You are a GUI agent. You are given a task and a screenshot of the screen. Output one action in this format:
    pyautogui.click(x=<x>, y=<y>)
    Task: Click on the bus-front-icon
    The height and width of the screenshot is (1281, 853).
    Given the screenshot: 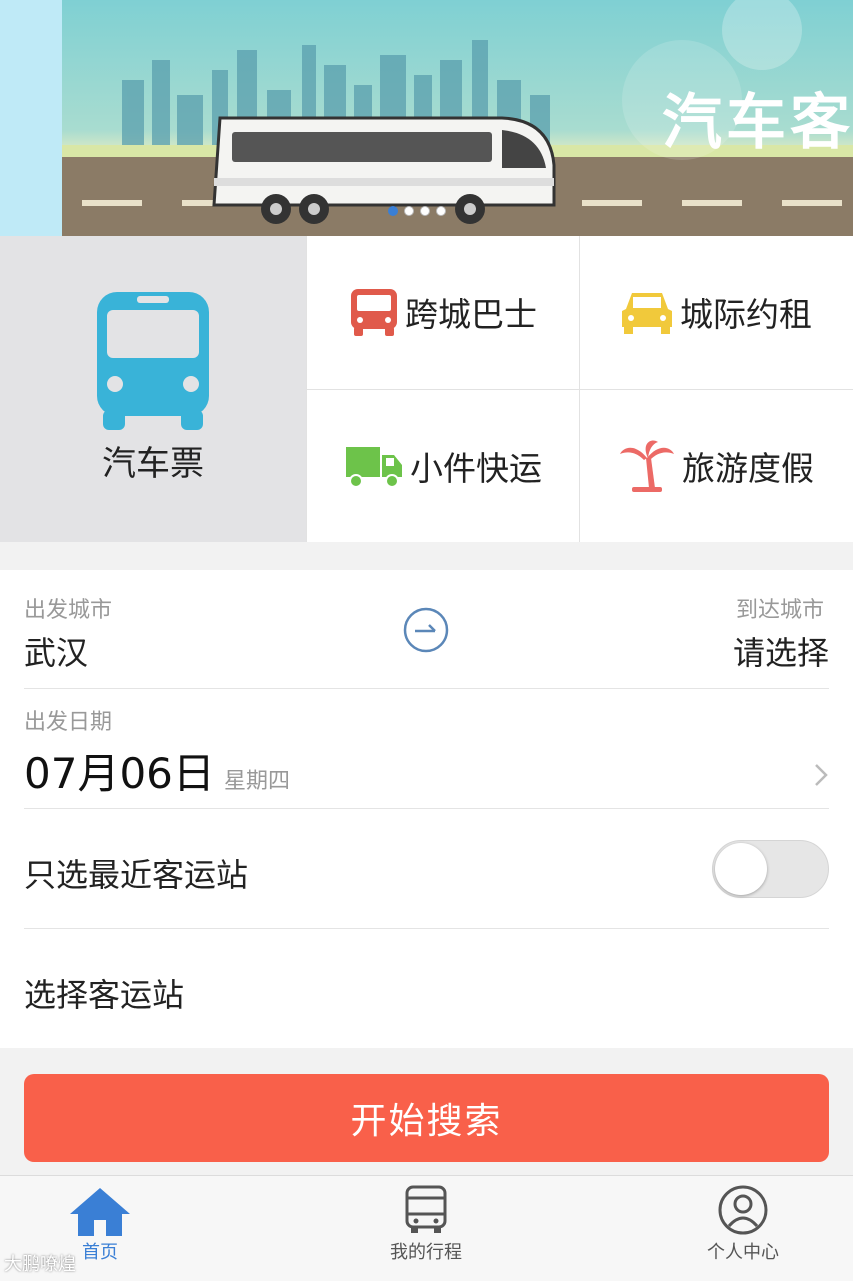 What is the action you would take?
    pyautogui.click(x=374, y=312)
    